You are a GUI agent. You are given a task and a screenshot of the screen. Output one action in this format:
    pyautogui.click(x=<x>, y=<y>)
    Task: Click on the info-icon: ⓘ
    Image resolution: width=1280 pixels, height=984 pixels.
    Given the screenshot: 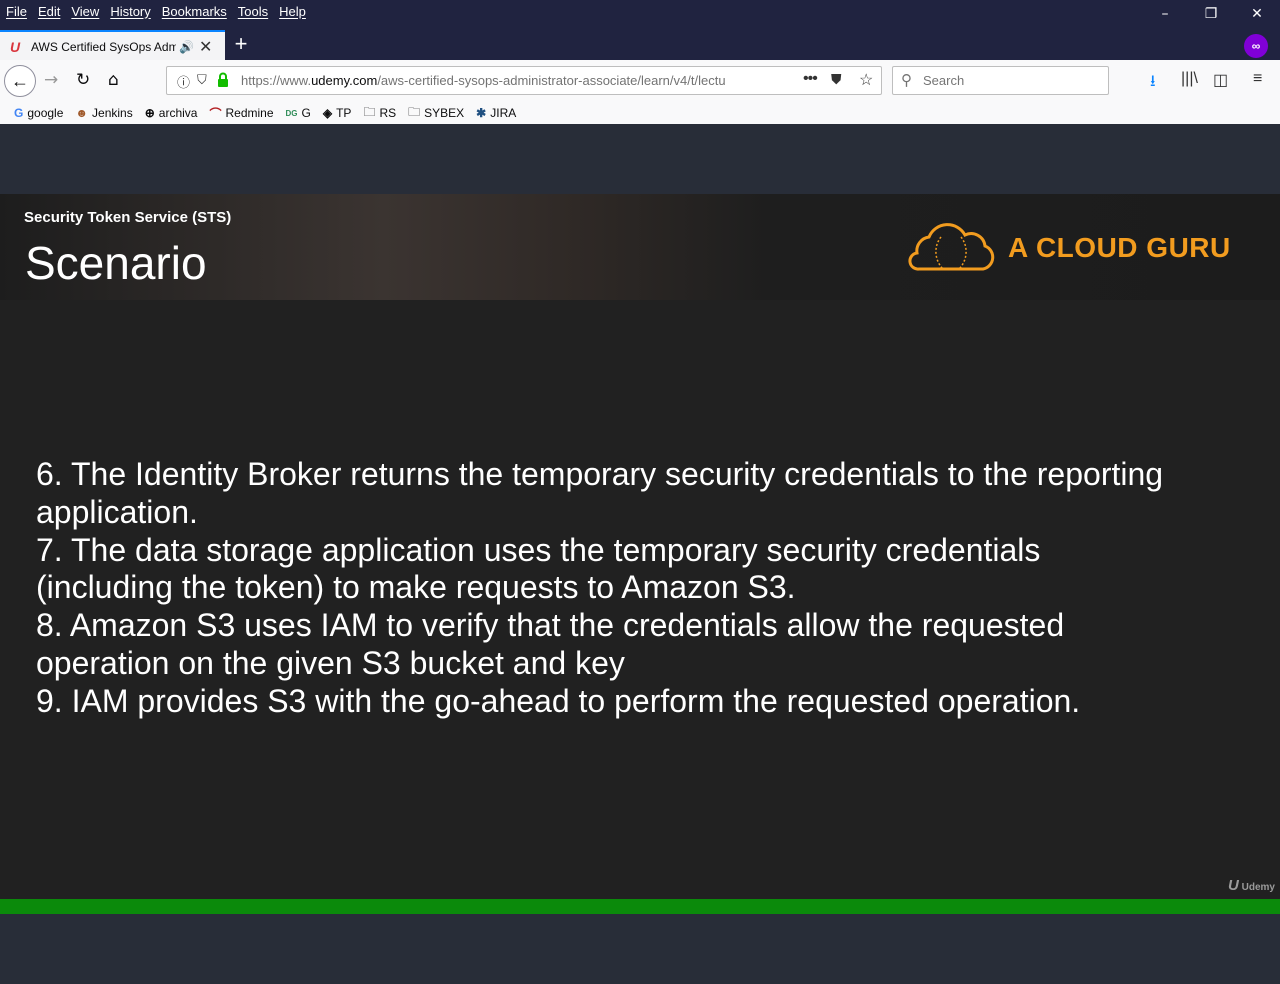 What is the action you would take?
    pyautogui.click(x=183, y=81)
    